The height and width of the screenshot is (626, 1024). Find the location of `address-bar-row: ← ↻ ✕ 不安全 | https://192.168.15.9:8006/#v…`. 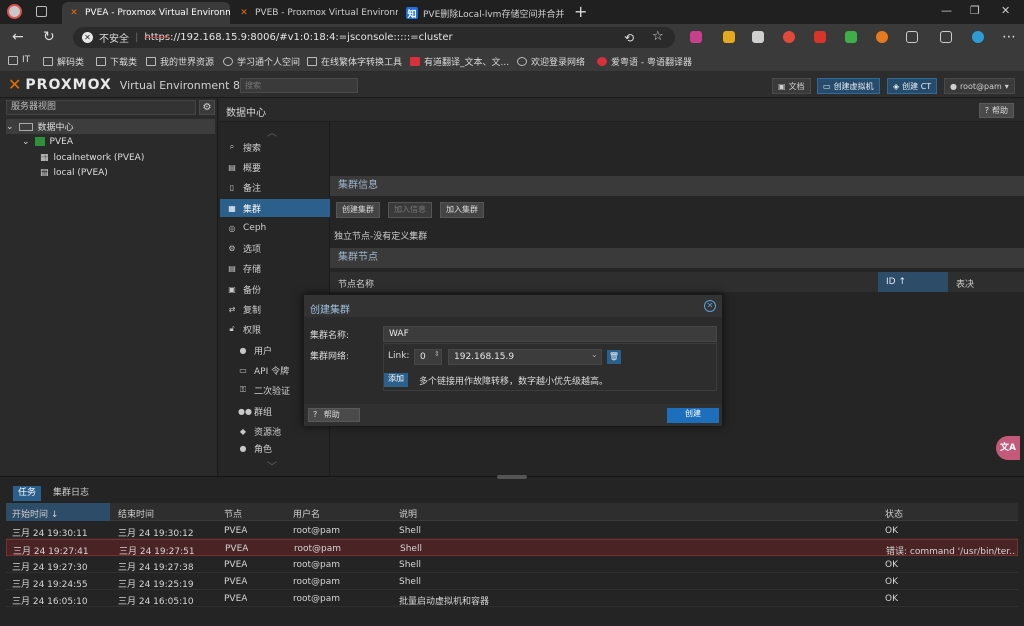

address-bar-row: ← ↻ ✕ 不安全 | https://192.168.15.9:8006/#v… is located at coordinates (512, 37).